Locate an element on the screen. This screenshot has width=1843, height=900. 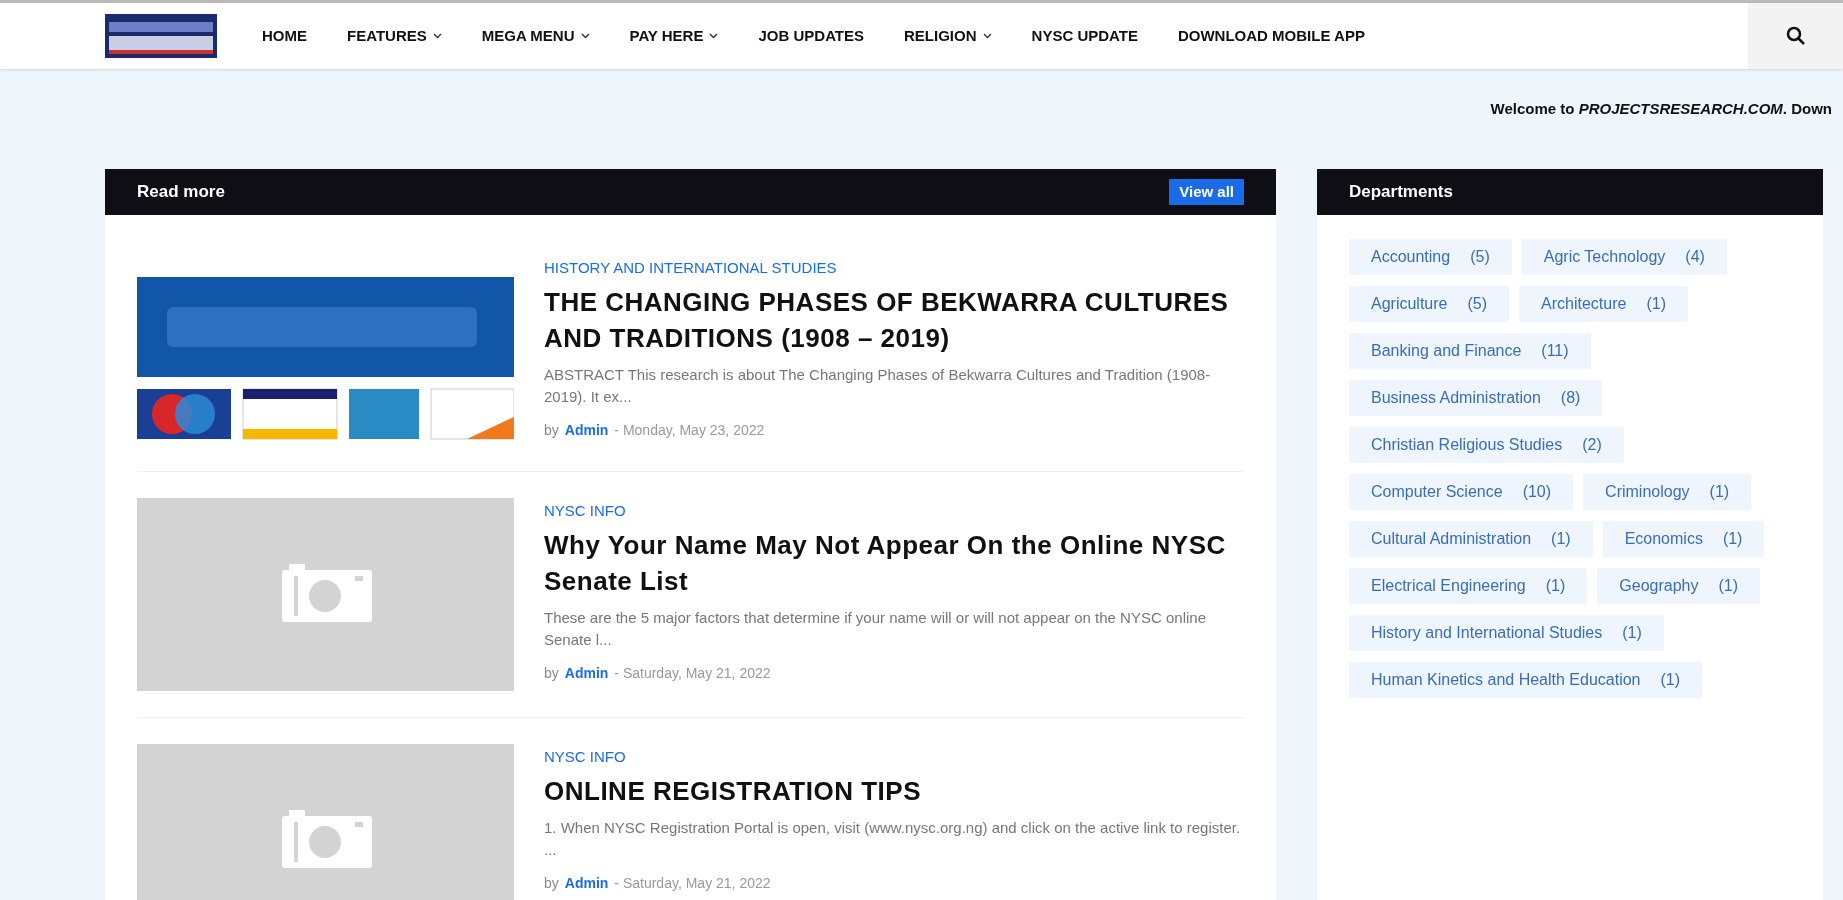
view-all-link: View all is located at coordinates (1206, 192).